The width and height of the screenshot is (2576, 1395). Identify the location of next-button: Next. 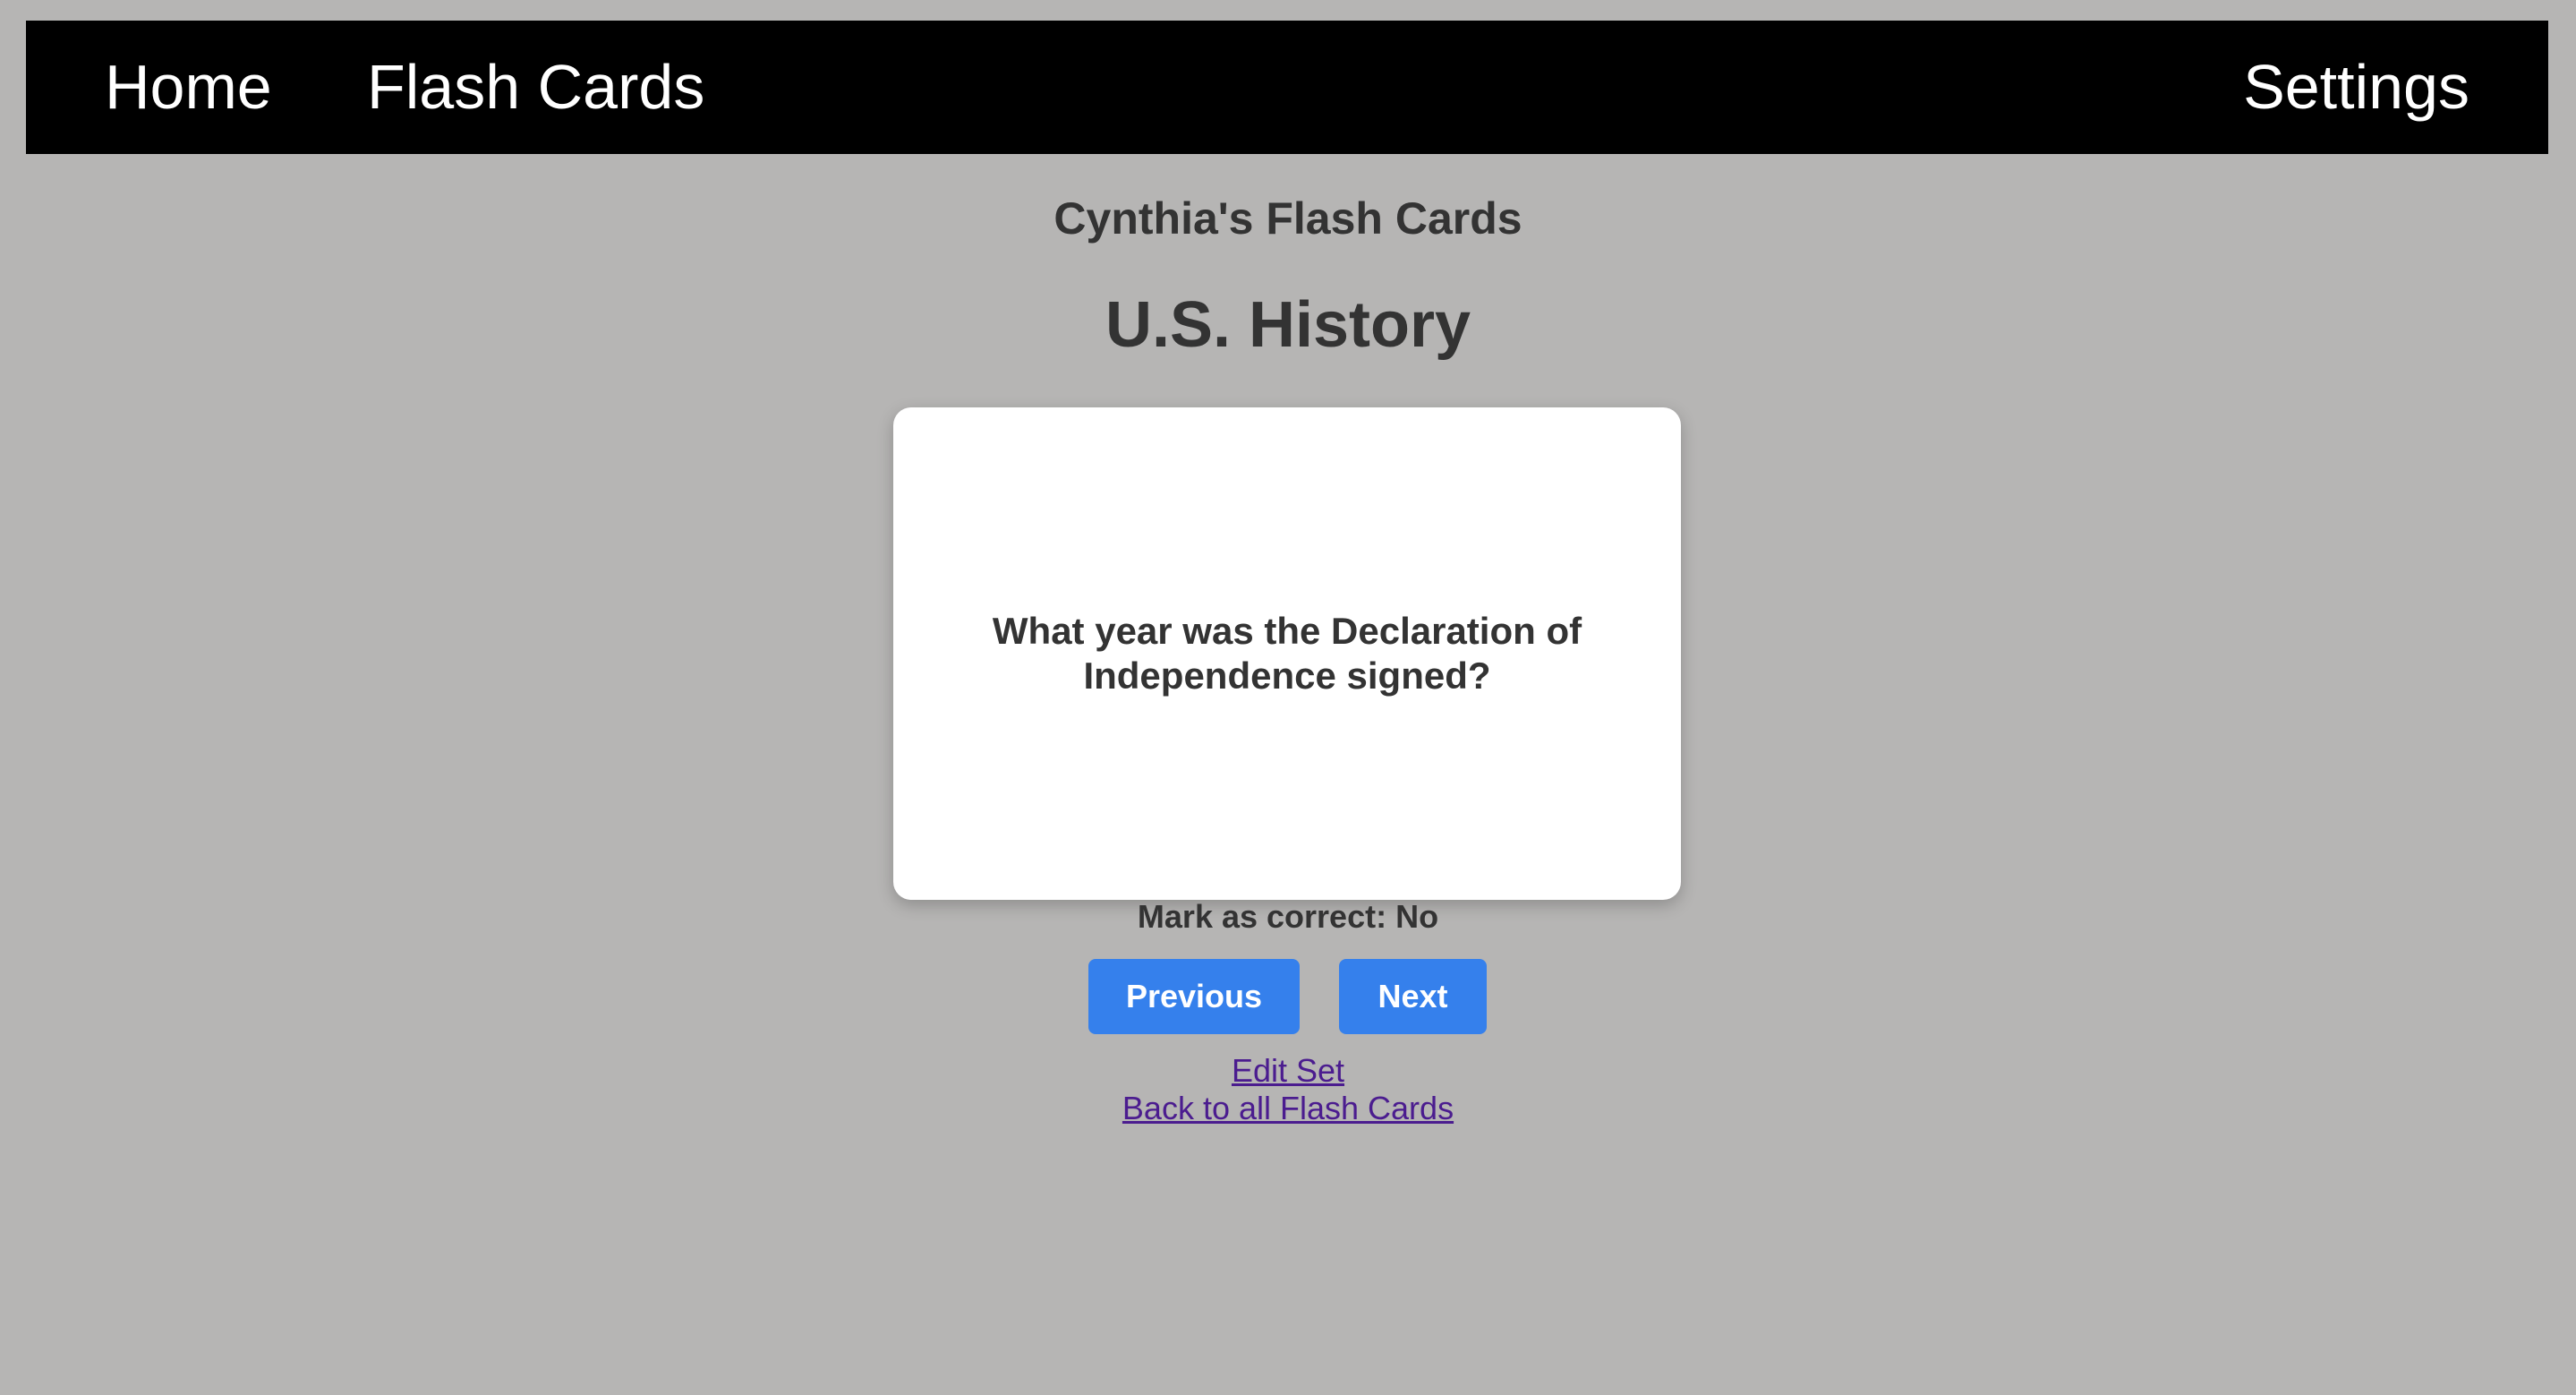
(1413, 996).